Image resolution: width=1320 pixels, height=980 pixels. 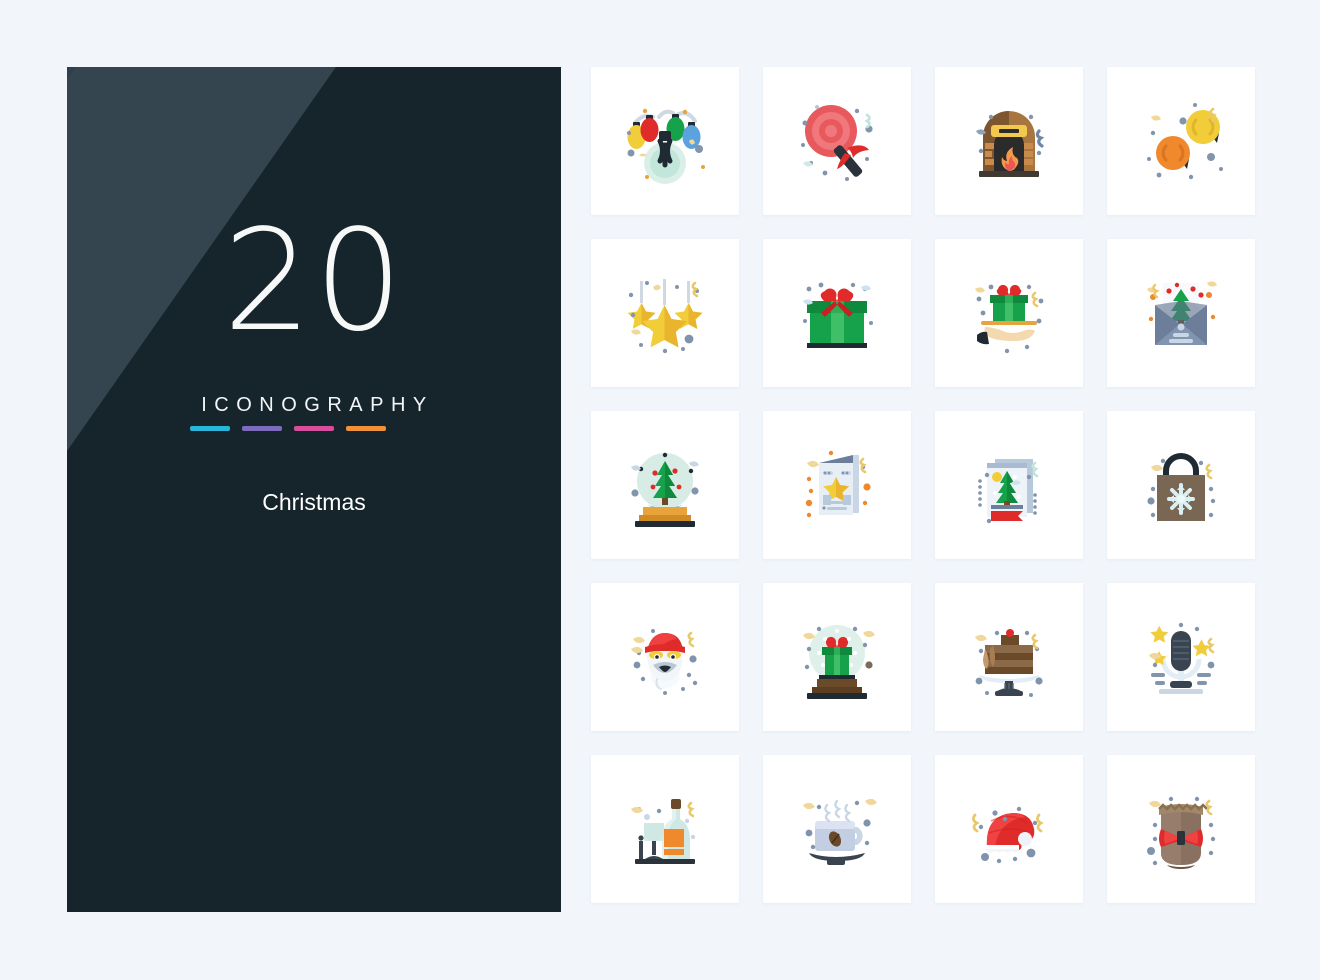 I want to click on wine-bottle-glass-icon, so click(x=663, y=831).